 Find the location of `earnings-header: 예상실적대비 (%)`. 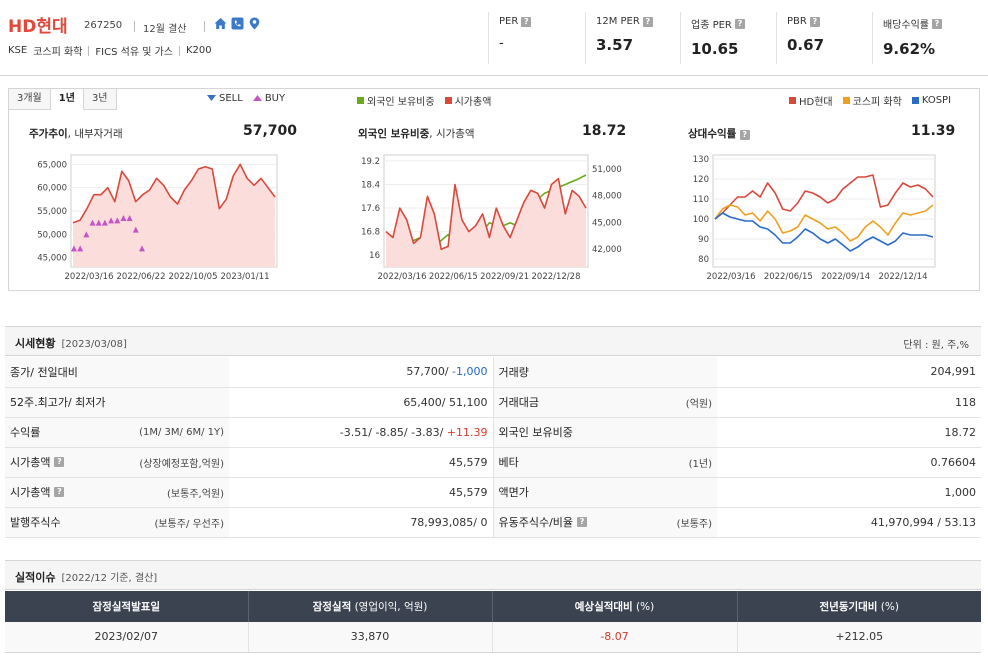

earnings-header: 예상실적대비 (%) is located at coordinates (615, 606).